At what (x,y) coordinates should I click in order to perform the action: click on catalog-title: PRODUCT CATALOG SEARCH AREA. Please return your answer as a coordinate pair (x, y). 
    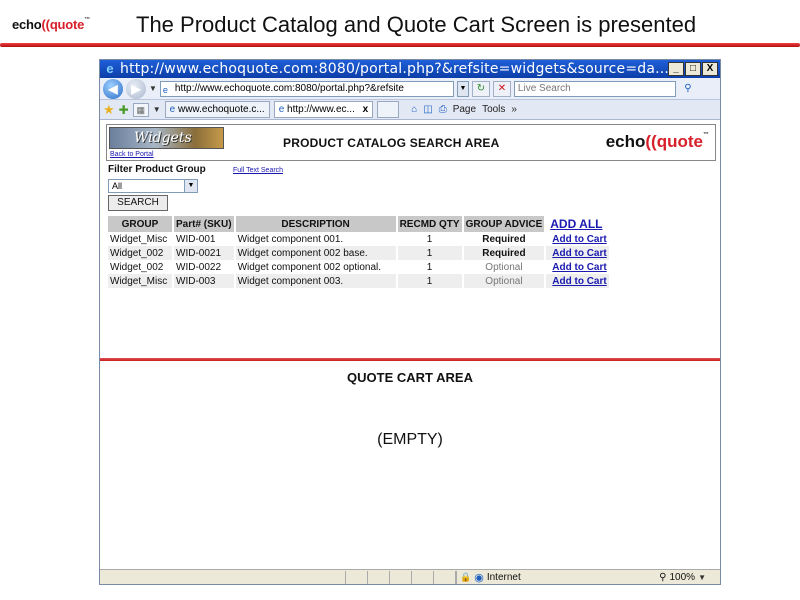
    Looking at the image, I should click on (391, 143).